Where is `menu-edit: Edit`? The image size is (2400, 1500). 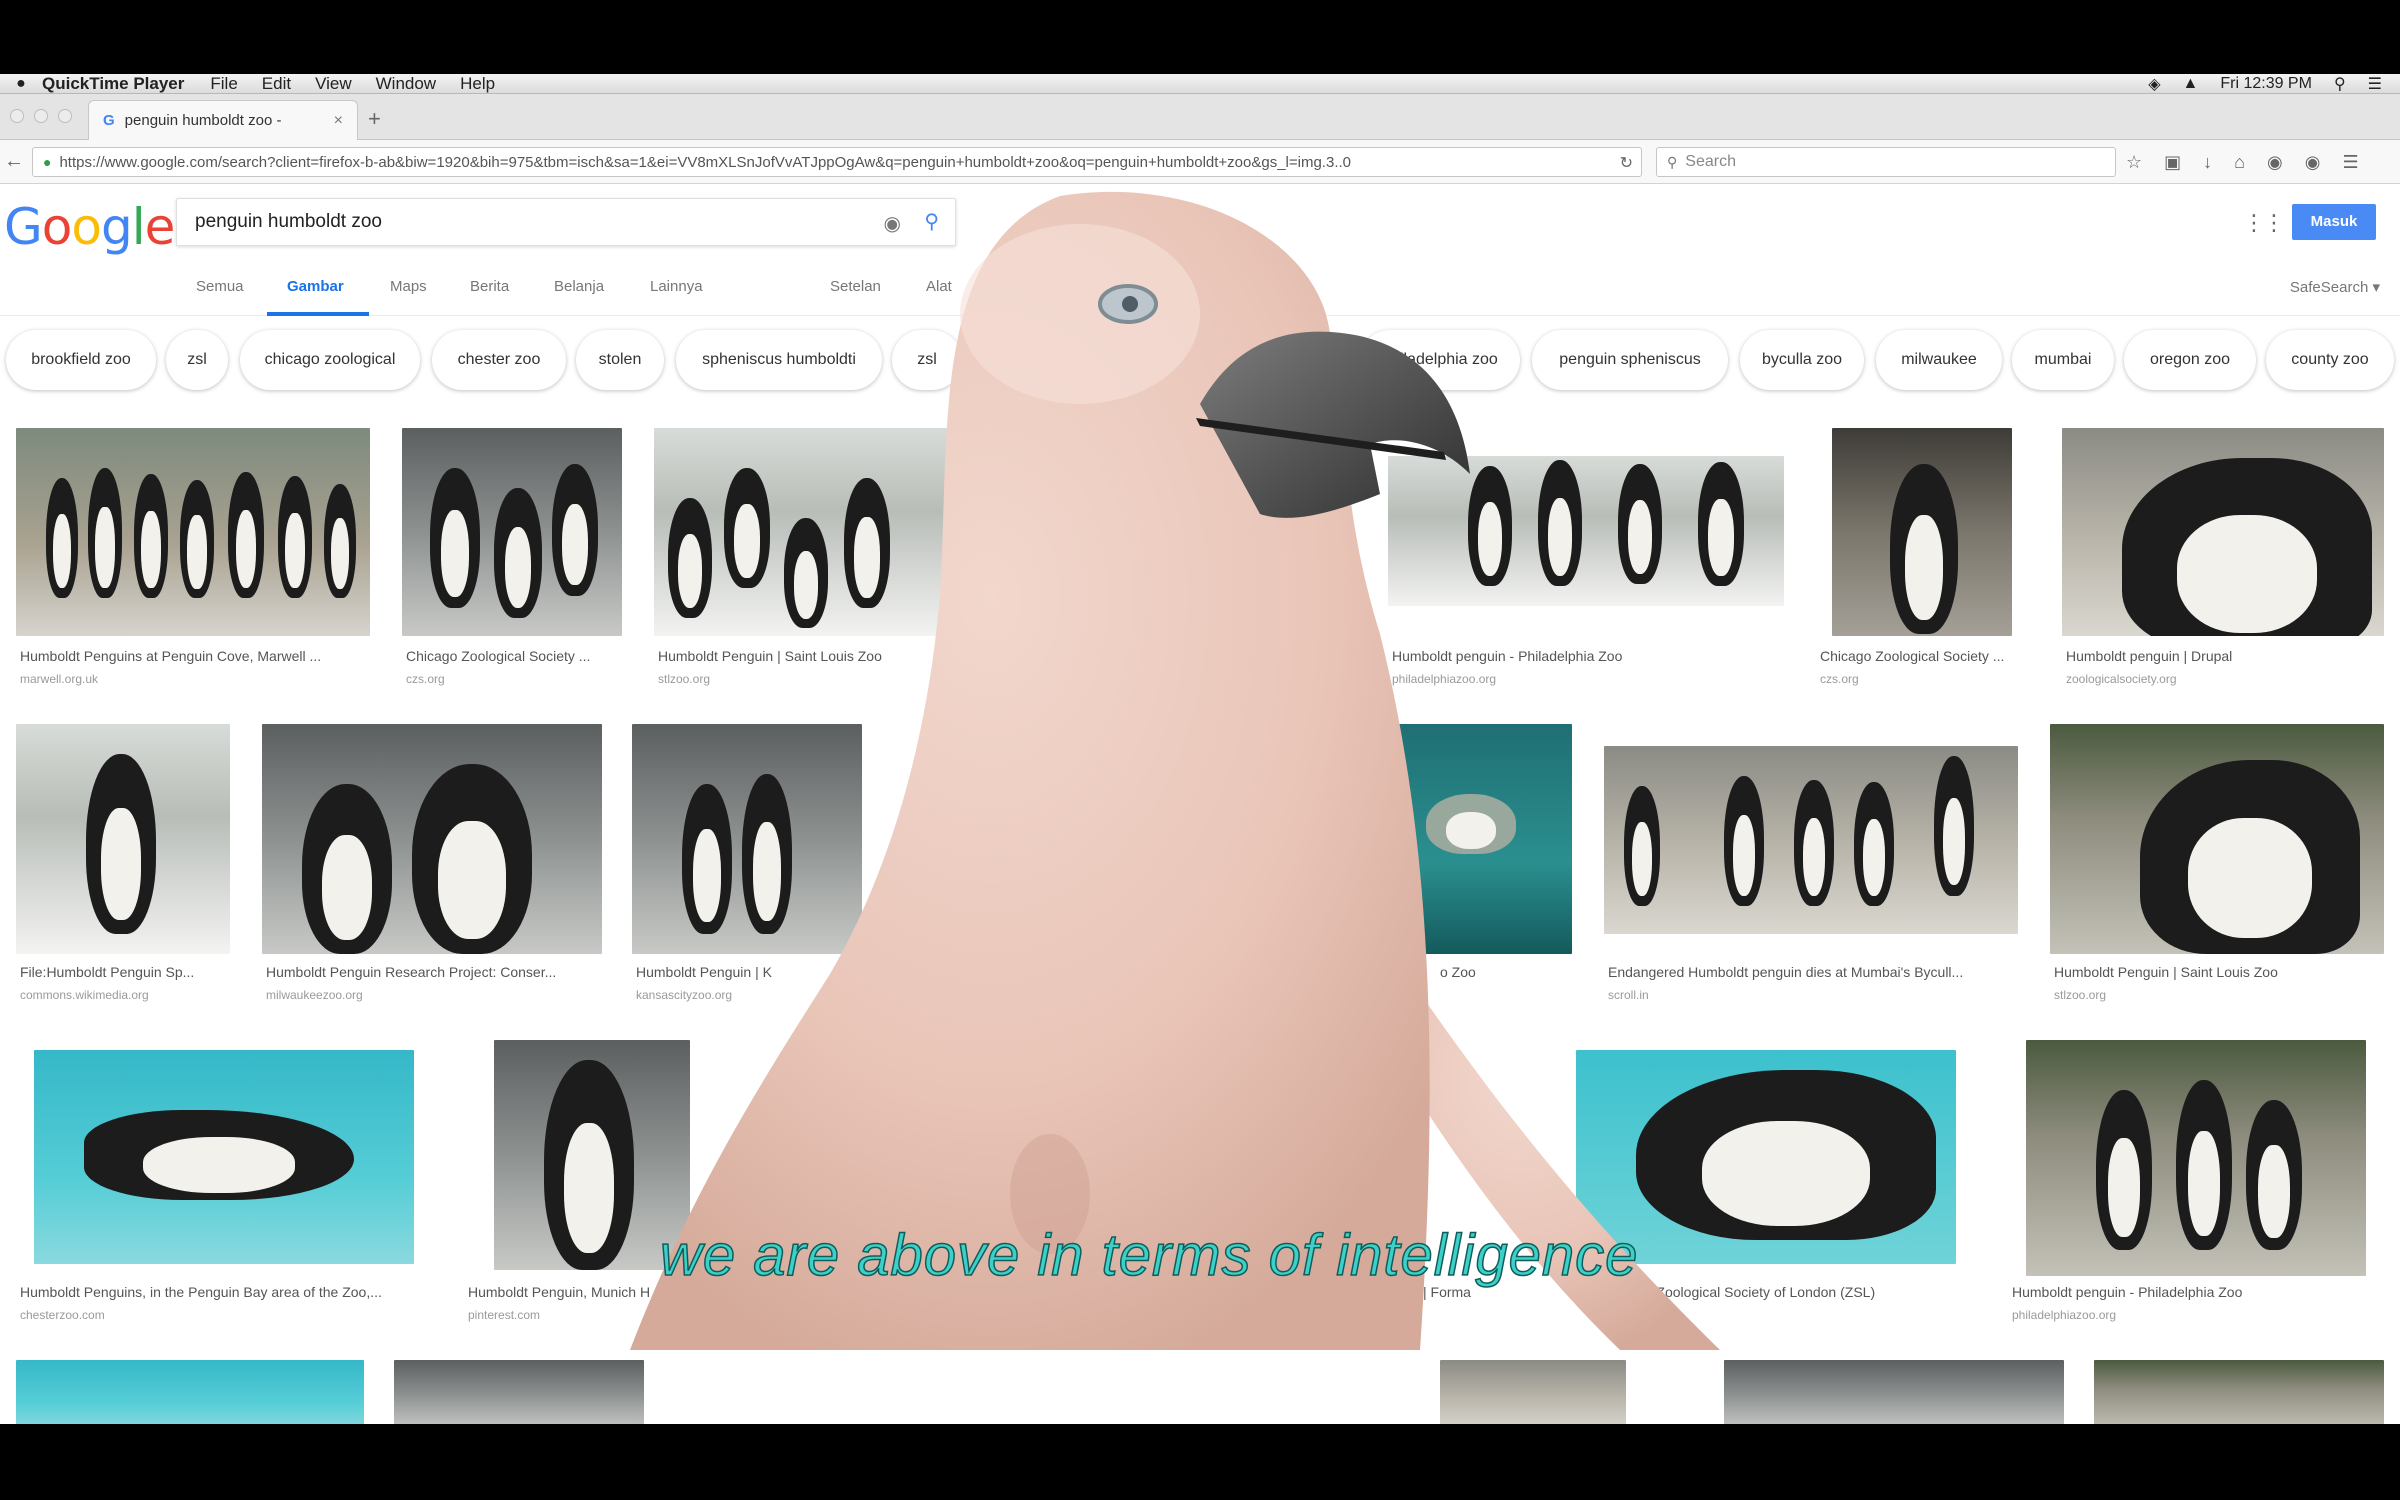
menu-edit: Edit is located at coordinates (276, 84).